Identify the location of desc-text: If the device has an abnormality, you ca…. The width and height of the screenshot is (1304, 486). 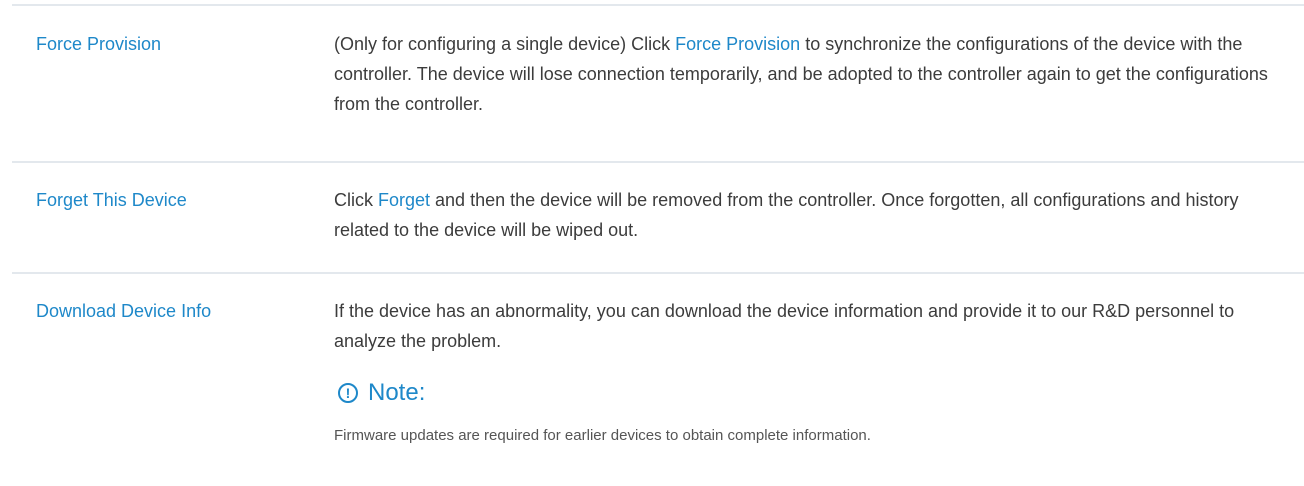
(784, 326).